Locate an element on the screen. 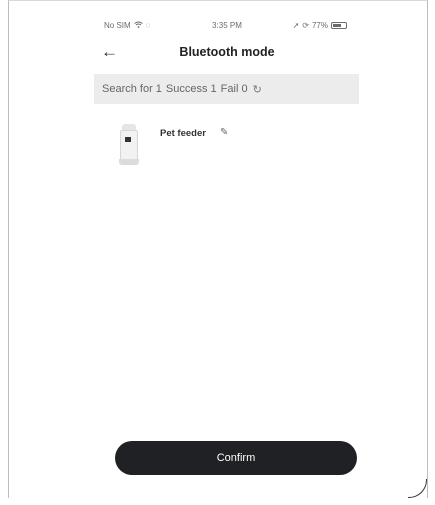 The image size is (435, 505). device-name: Pet feeder is located at coordinates (183, 133).